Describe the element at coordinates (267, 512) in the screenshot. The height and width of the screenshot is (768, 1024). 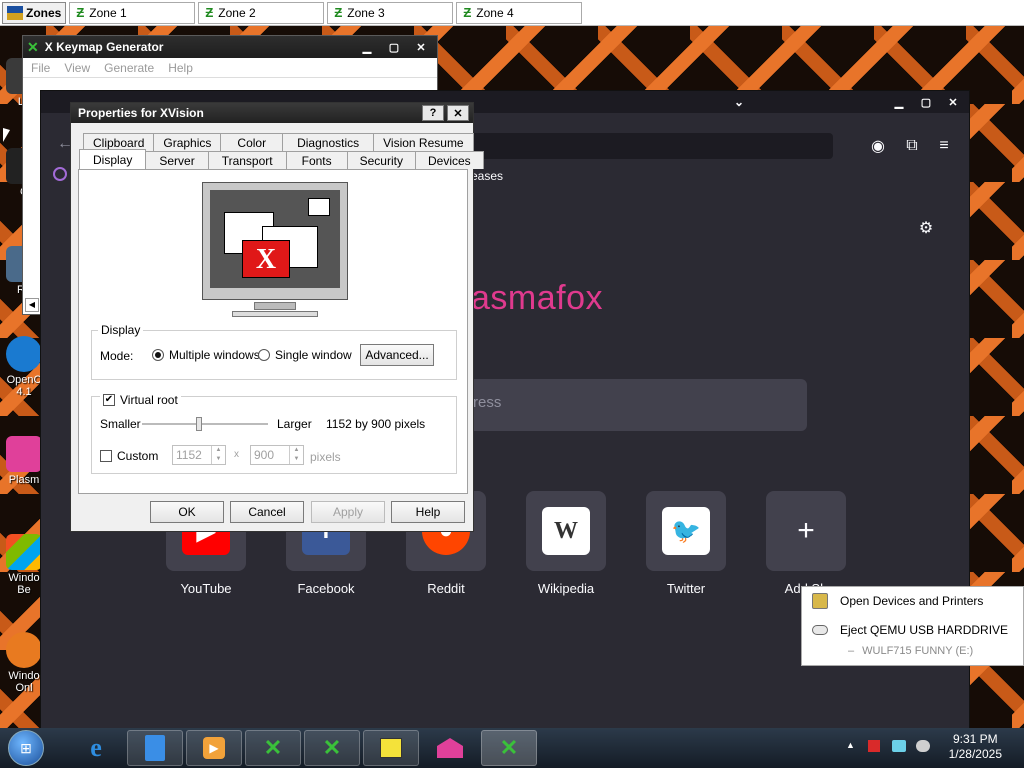
I see `cancel-button: Cancel` at that location.